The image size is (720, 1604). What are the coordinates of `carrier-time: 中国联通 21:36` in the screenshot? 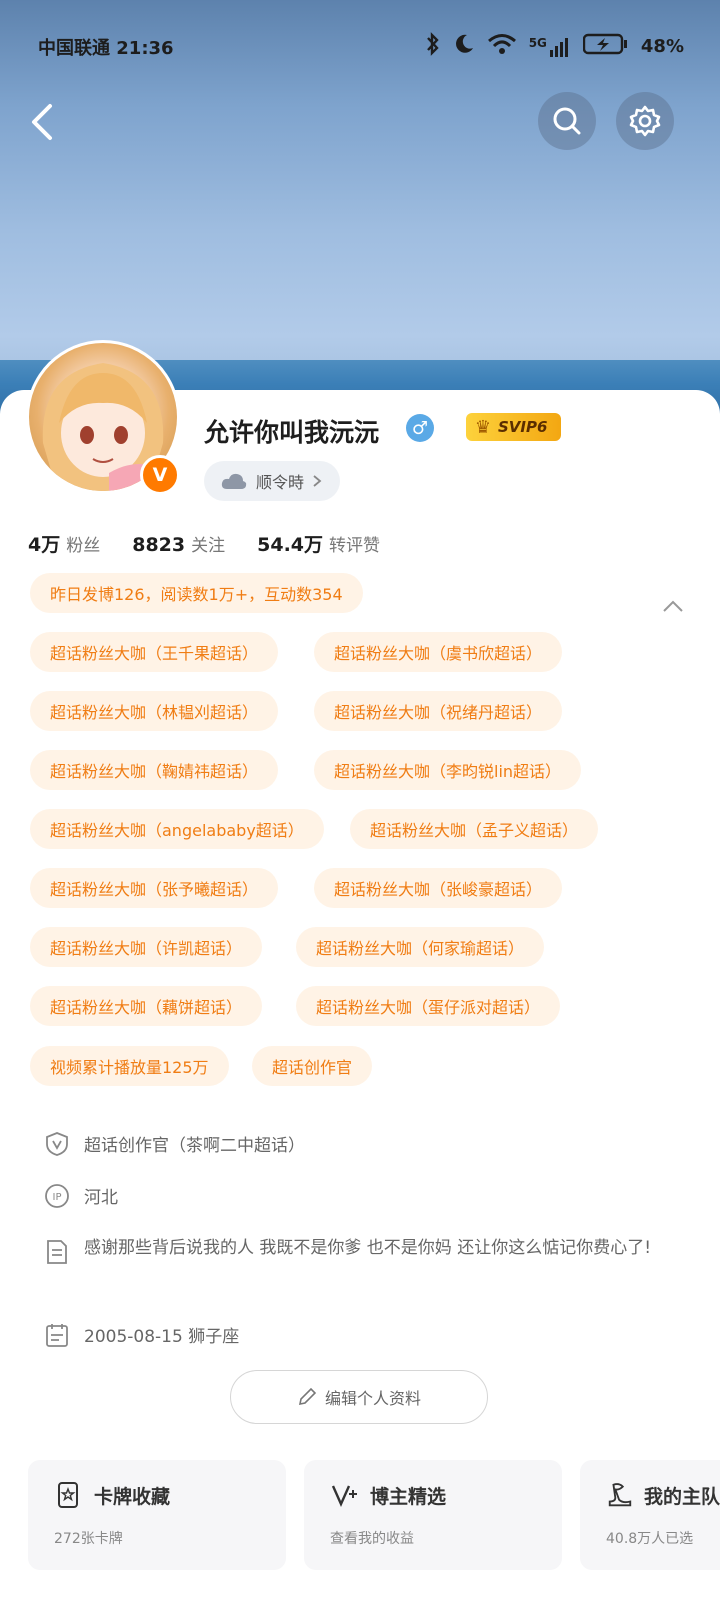 It's located at (106, 48).